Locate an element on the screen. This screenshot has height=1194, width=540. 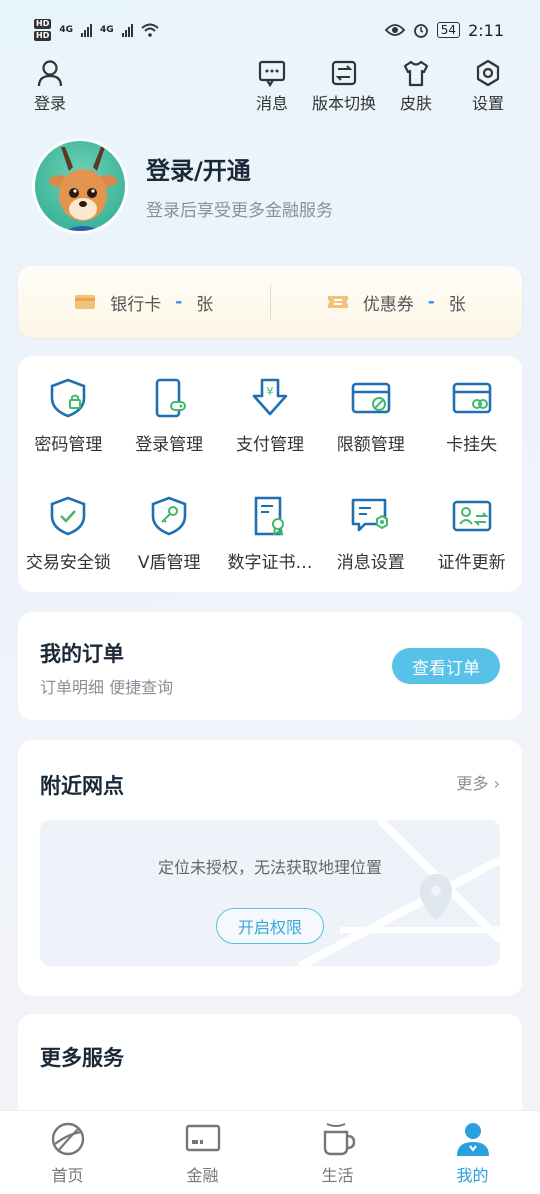
cup-icon is located at coordinates (339, 1138).